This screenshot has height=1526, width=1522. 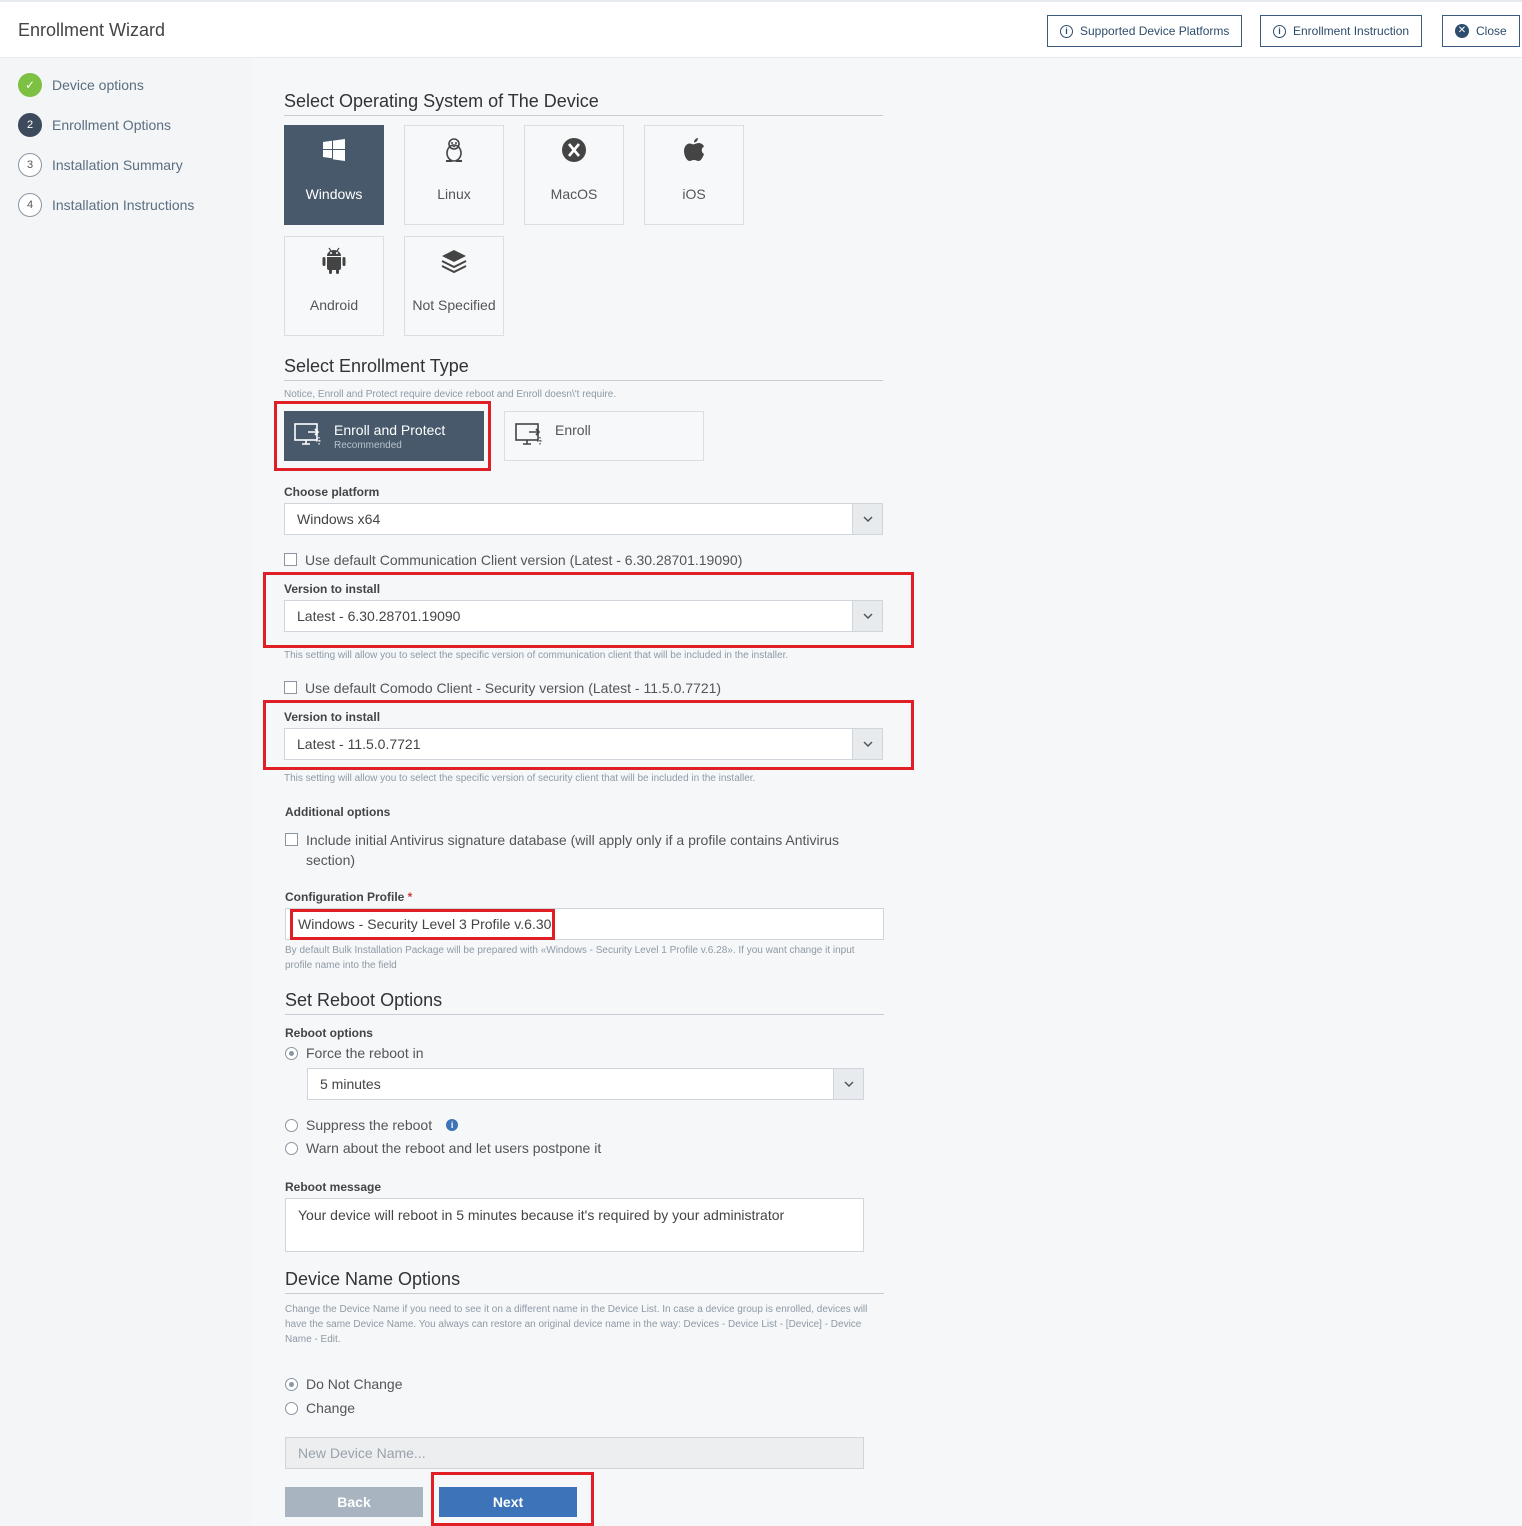 I want to click on step-installation-summary: 3 Installation Summary, so click(x=100, y=165).